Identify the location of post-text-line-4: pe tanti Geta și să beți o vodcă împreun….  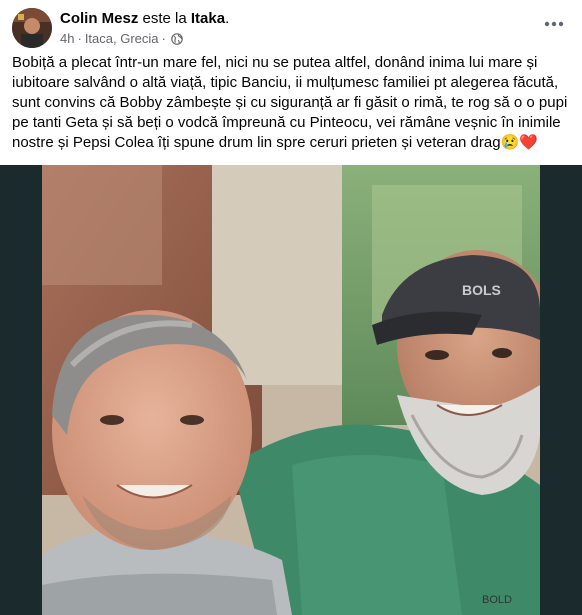
(286, 122).